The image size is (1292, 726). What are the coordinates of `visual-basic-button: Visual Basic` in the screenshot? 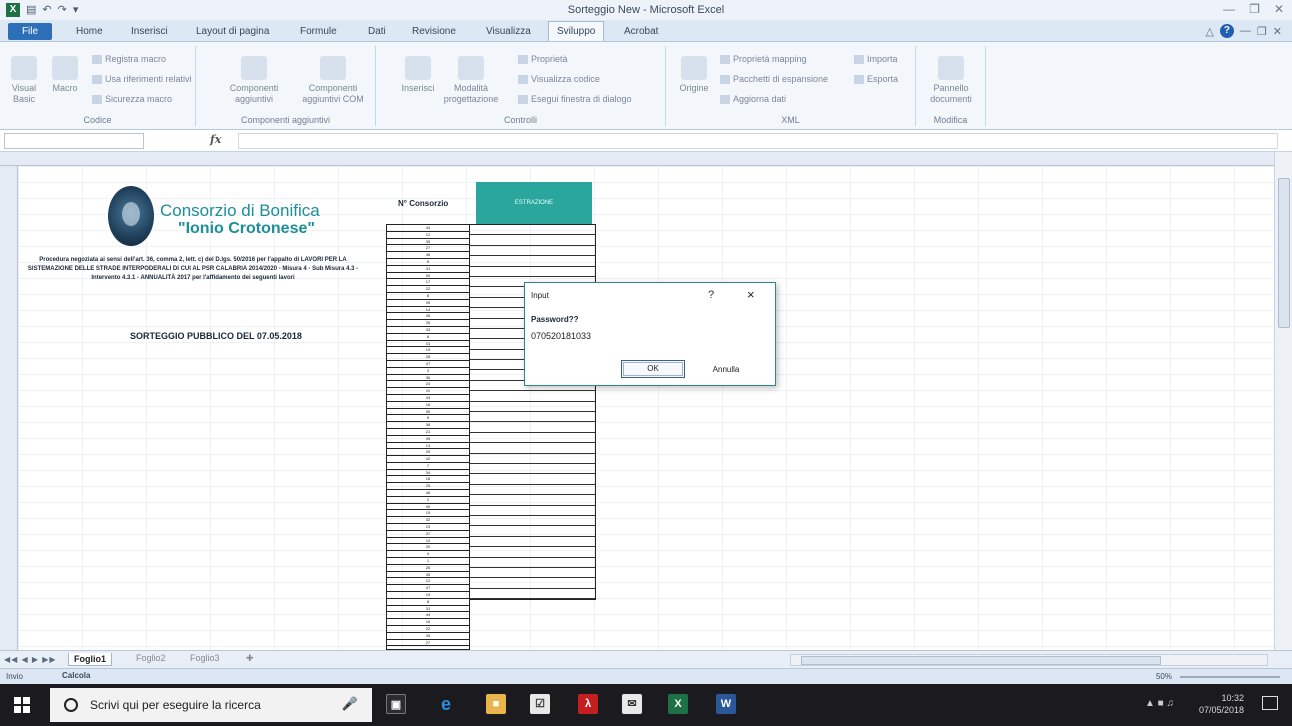 It's located at (24, 80).